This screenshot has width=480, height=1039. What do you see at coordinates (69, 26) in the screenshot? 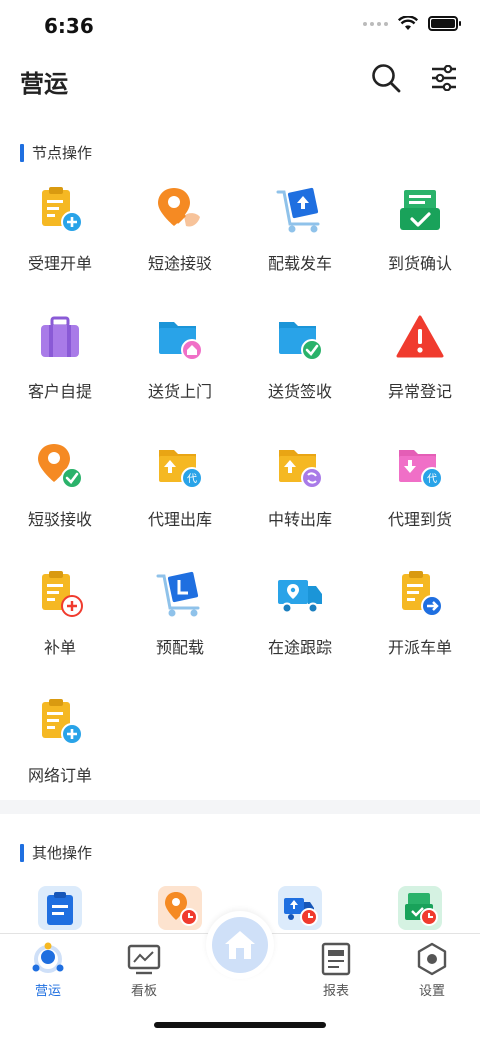
I see `status-time: 6:36` at bounding box center [69, 26].